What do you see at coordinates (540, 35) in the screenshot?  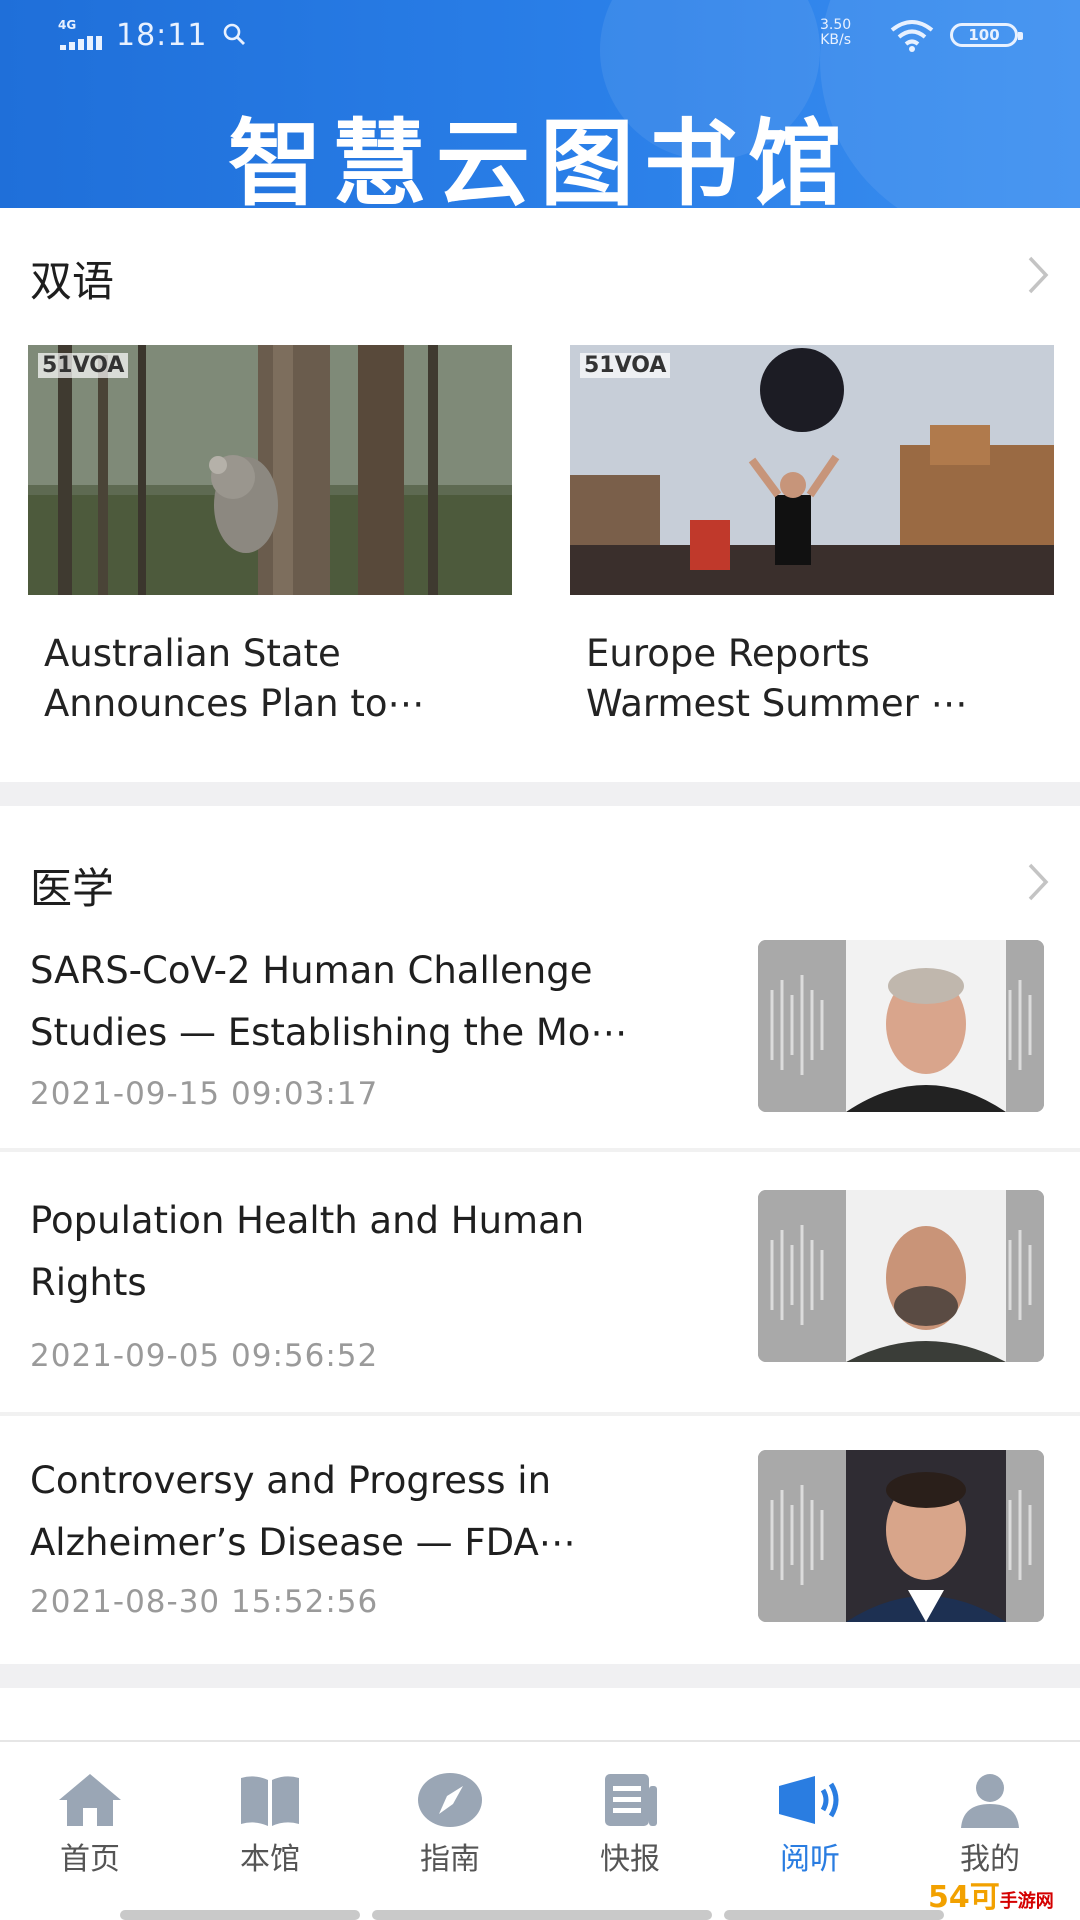 I see `status-bar: 4G 18:11 3.50 KB/s 100` at bounding box center [540, 35].